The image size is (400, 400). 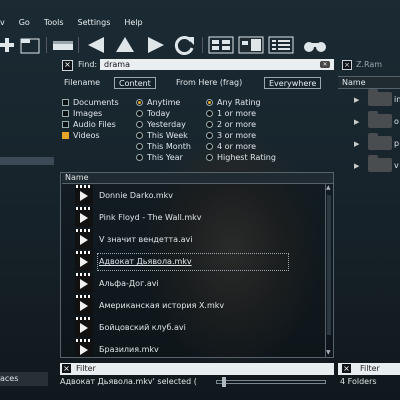 I want to click on forward-arrow-icon, so click(x=155, y=45).